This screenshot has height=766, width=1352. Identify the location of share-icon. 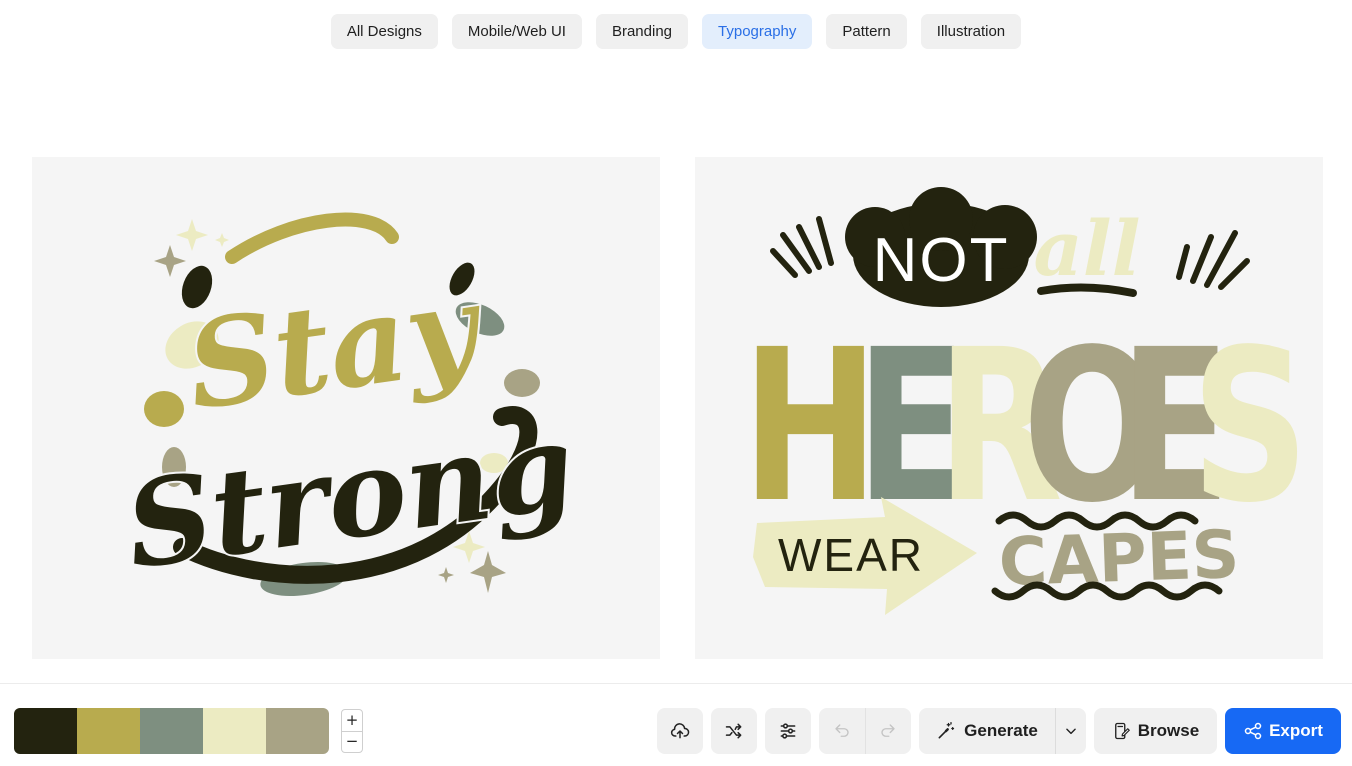
(1253, 731).